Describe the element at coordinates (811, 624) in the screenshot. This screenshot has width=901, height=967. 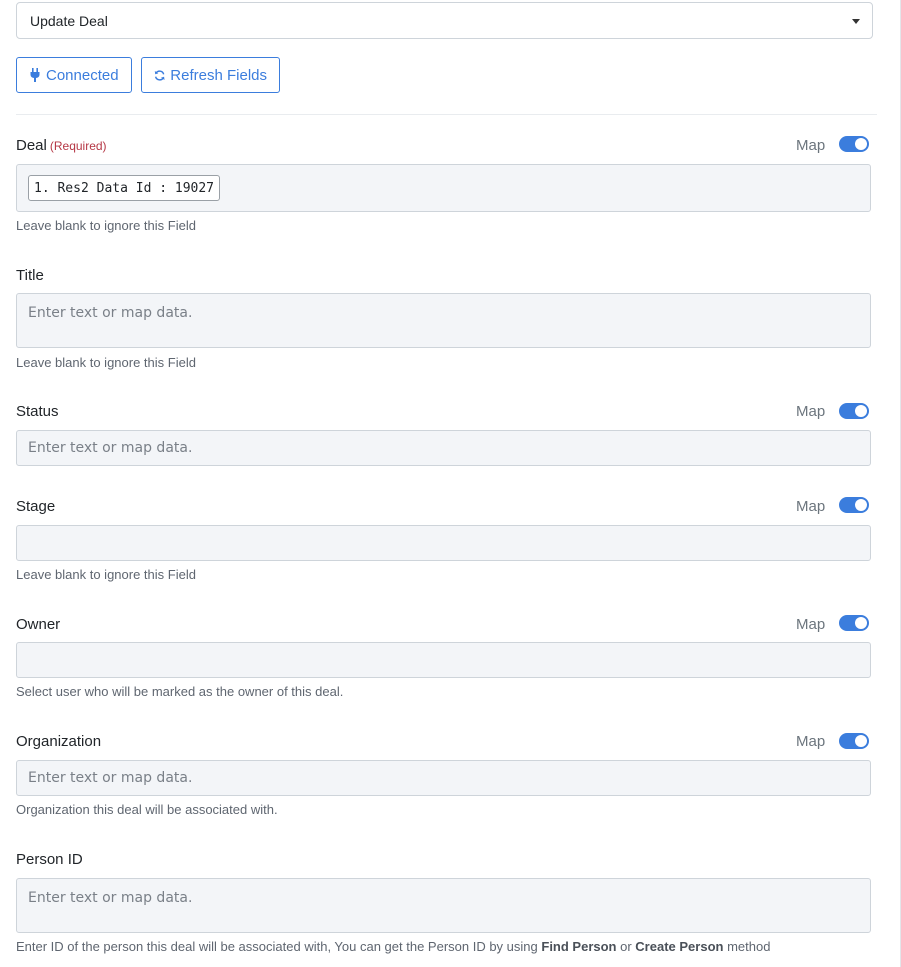
I see `owner-map-label: Map` at that location.